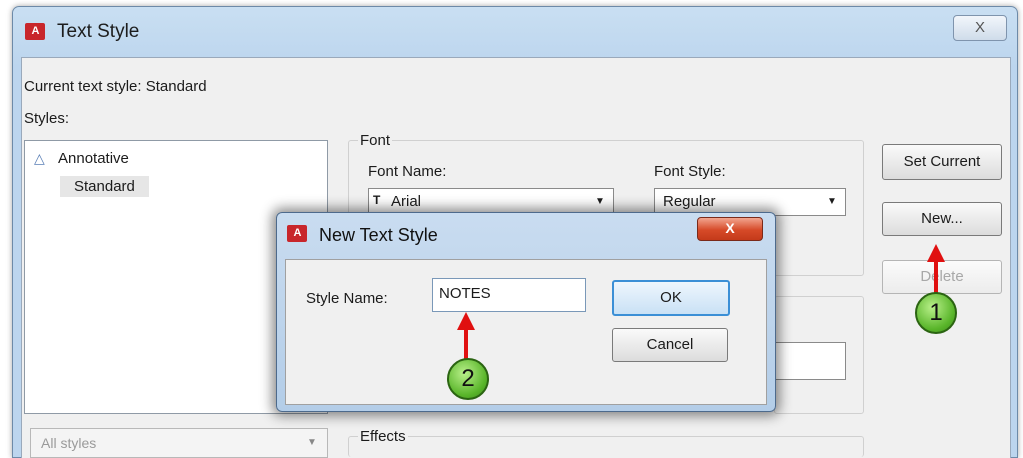 This screenshot has height=458, width=1023. I want to click on window-title: Text Style, so click(98, 31).